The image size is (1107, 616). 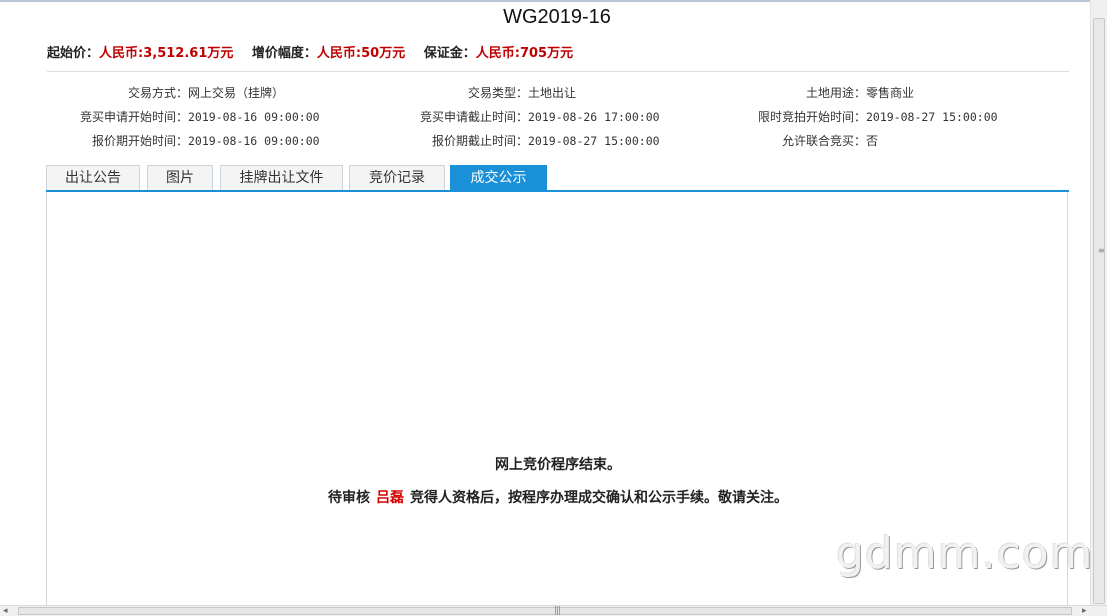 I want to click on info-cell: 交易方式：网上交易（挂牌）, so click(x=162, y=92).